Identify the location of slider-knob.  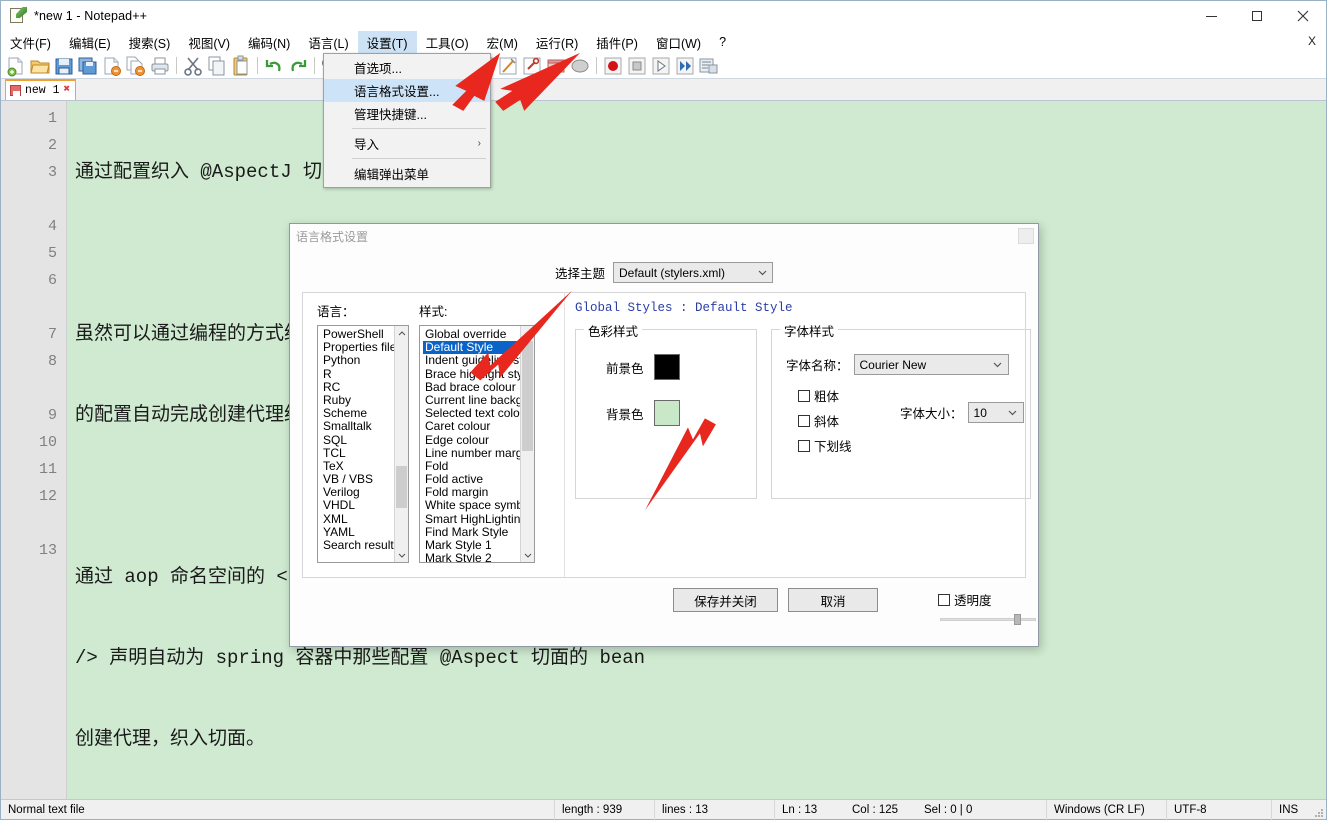
(1017, 619).